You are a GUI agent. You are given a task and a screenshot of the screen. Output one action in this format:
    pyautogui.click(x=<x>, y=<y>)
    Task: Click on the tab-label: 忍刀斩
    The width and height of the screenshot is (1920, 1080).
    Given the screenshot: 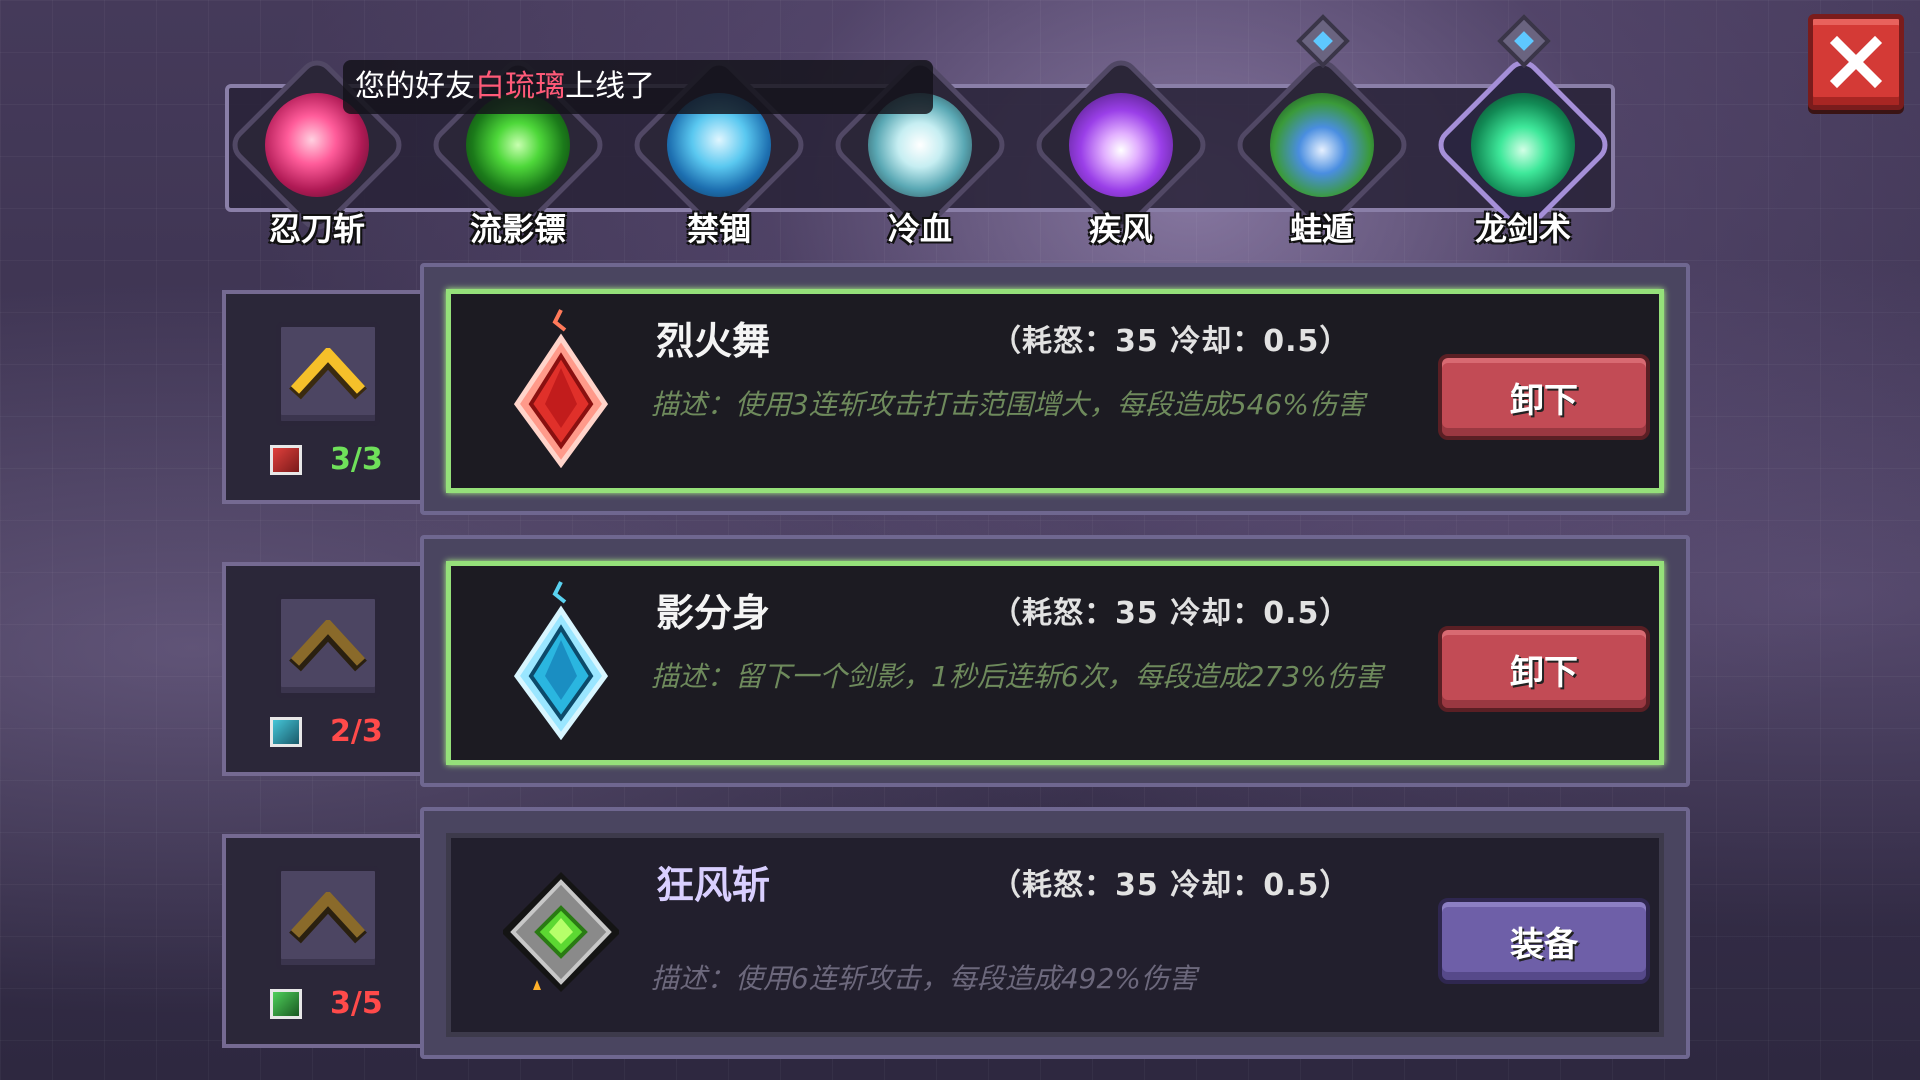 What is the action you would take?
    pyautogui.click(x=316, y=229)
    